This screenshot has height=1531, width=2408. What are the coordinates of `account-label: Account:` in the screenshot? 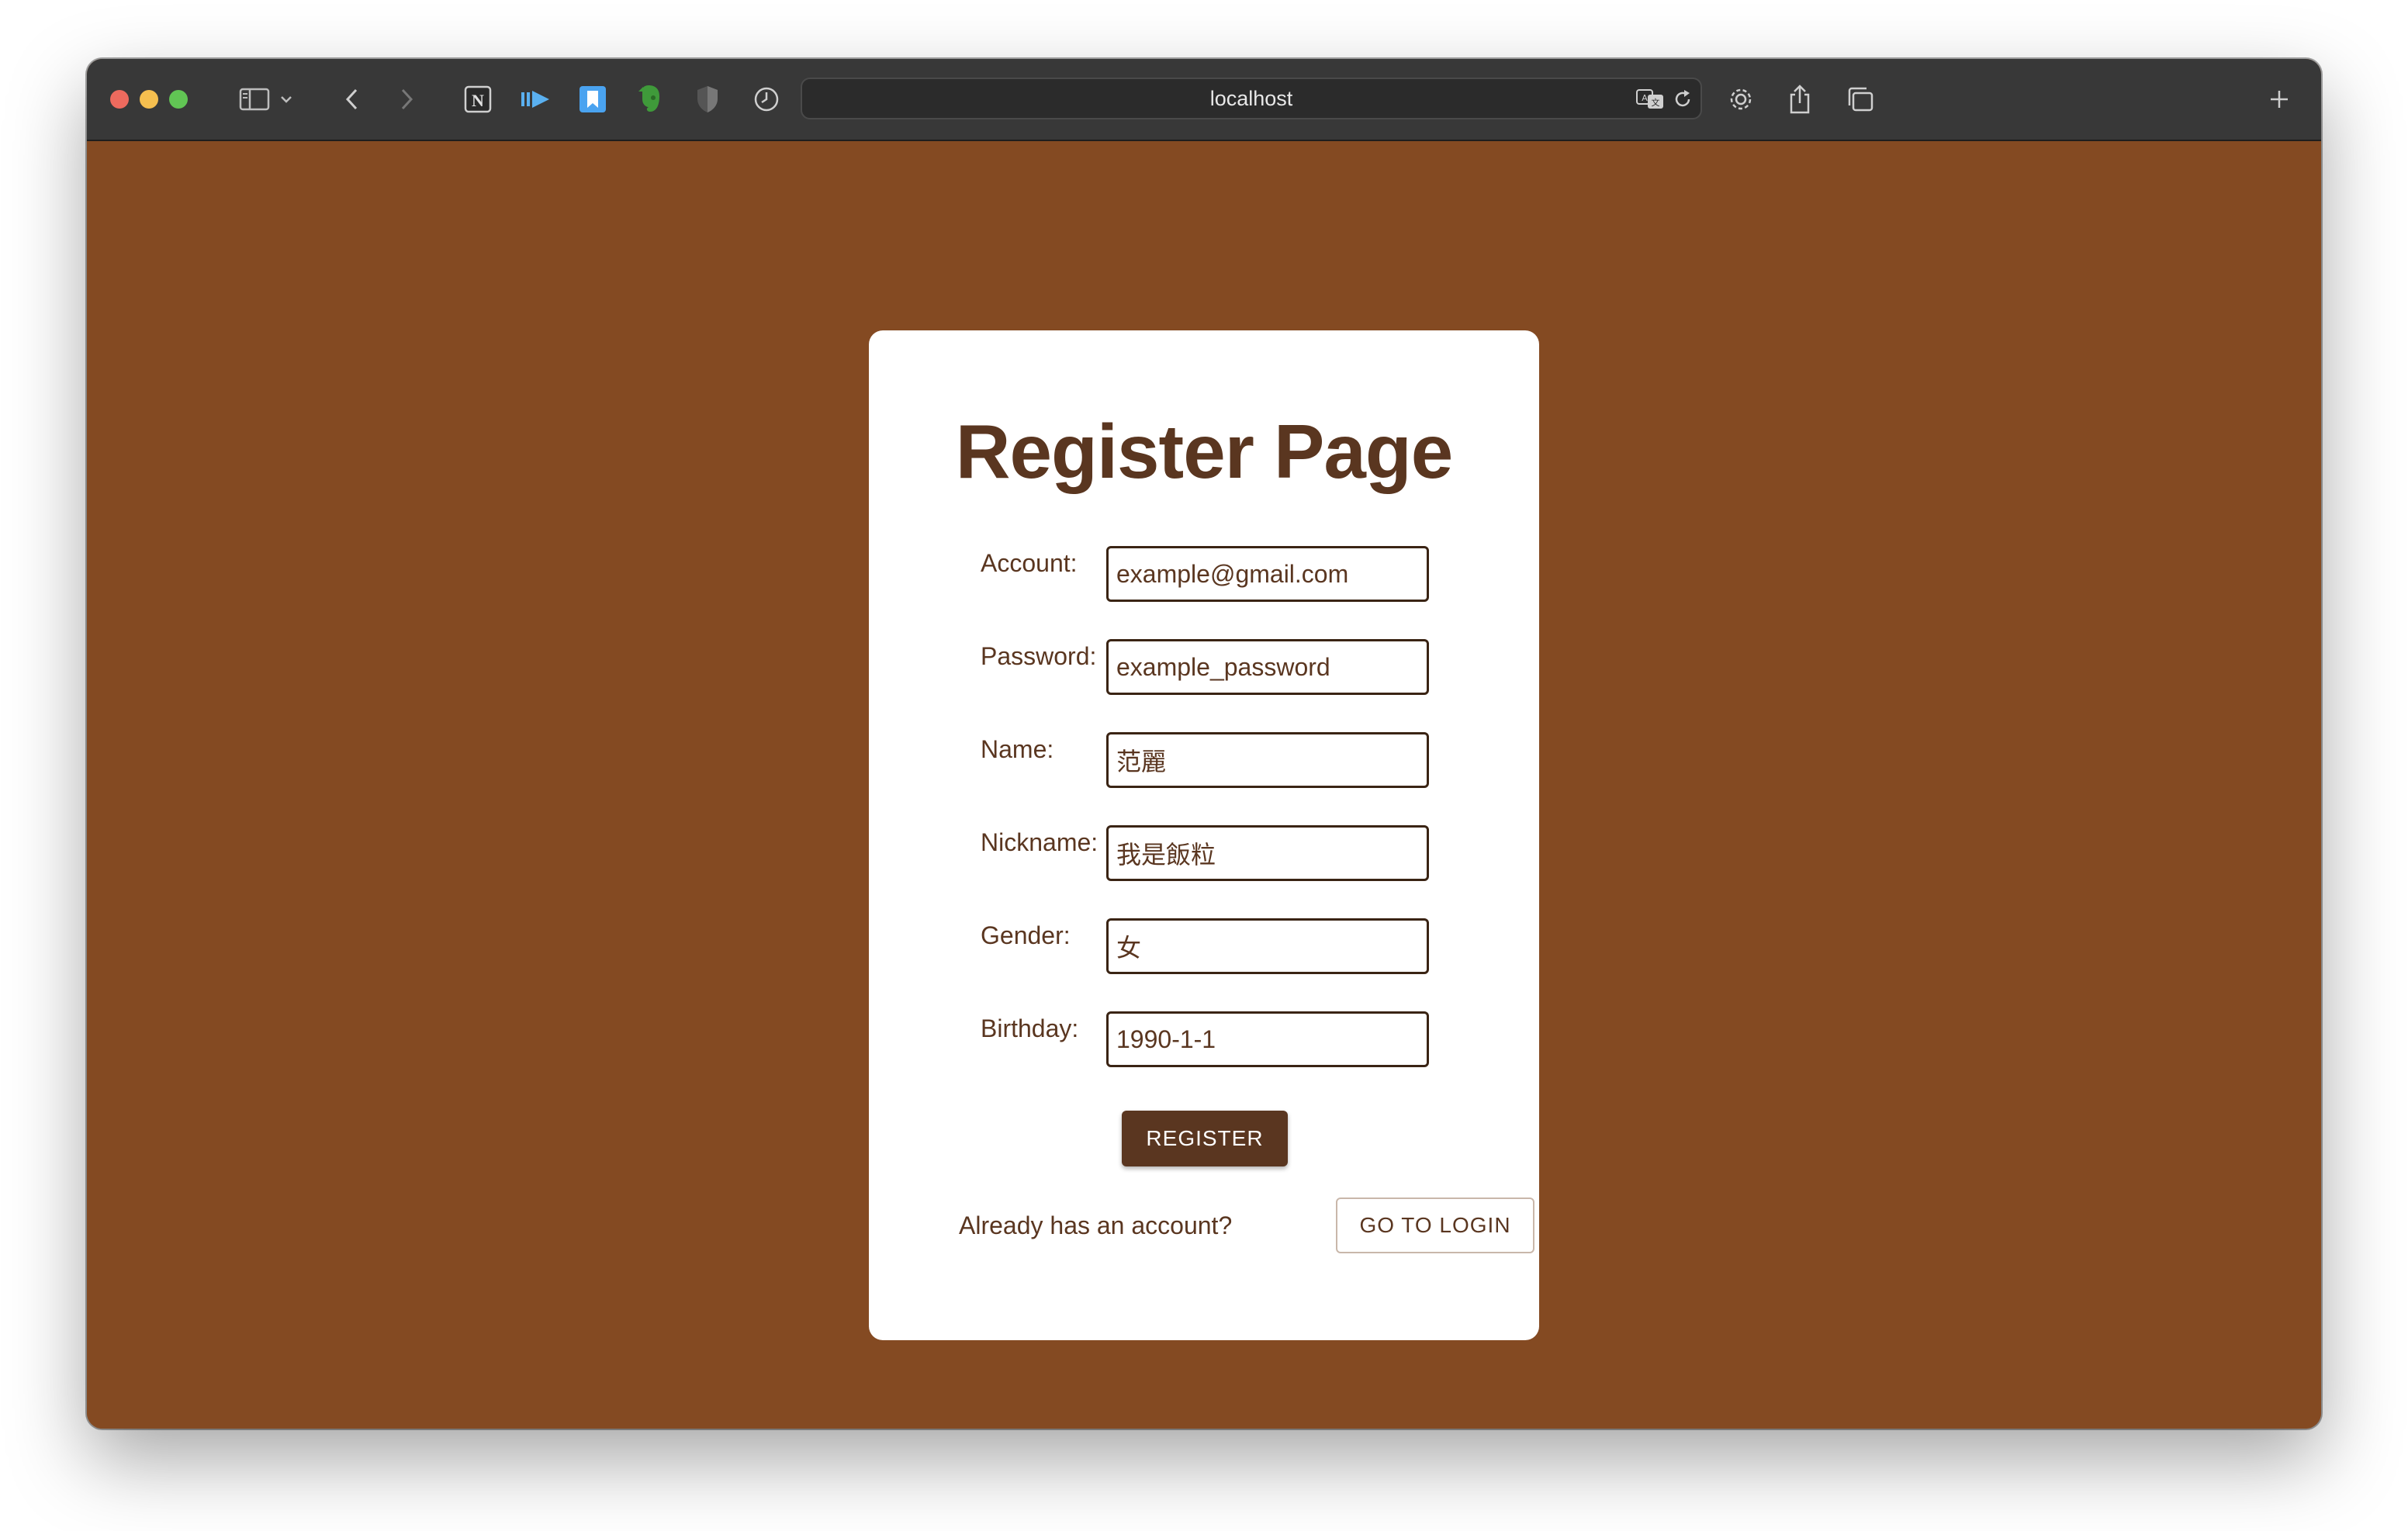 It's located at (1029, 563).